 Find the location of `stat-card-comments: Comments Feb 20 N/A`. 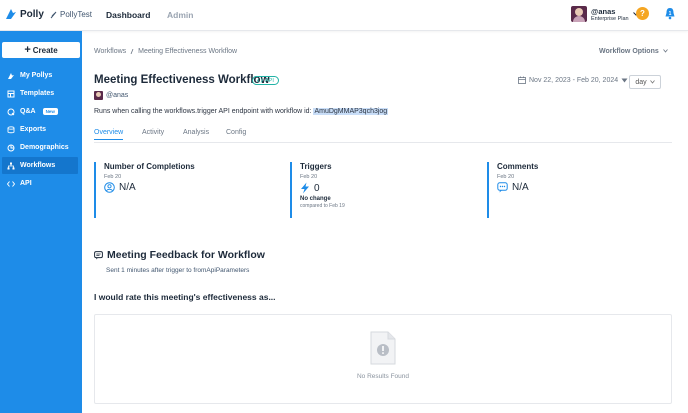

stat-card-comments: Comments Feb 20 N/A is located at coordinates (577, 190).